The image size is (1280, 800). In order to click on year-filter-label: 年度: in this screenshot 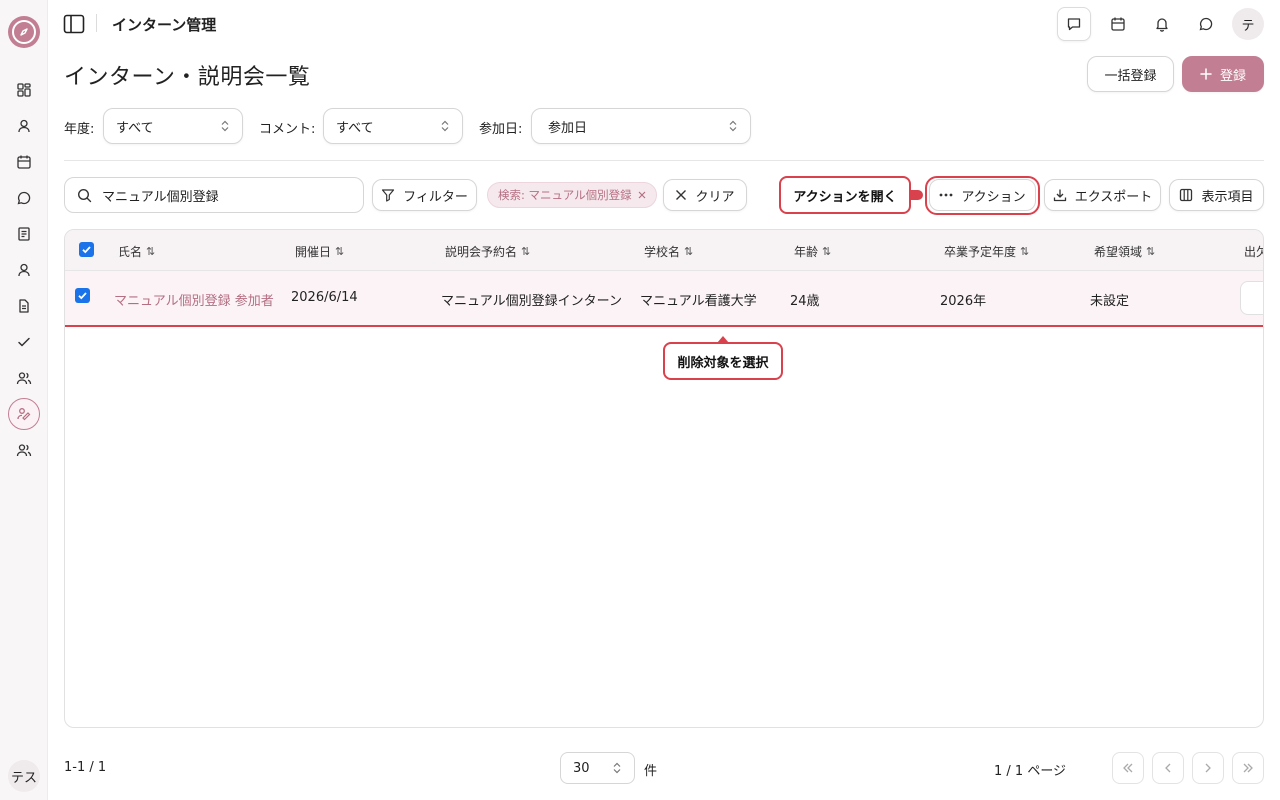, I will do `click(79, 129)`.